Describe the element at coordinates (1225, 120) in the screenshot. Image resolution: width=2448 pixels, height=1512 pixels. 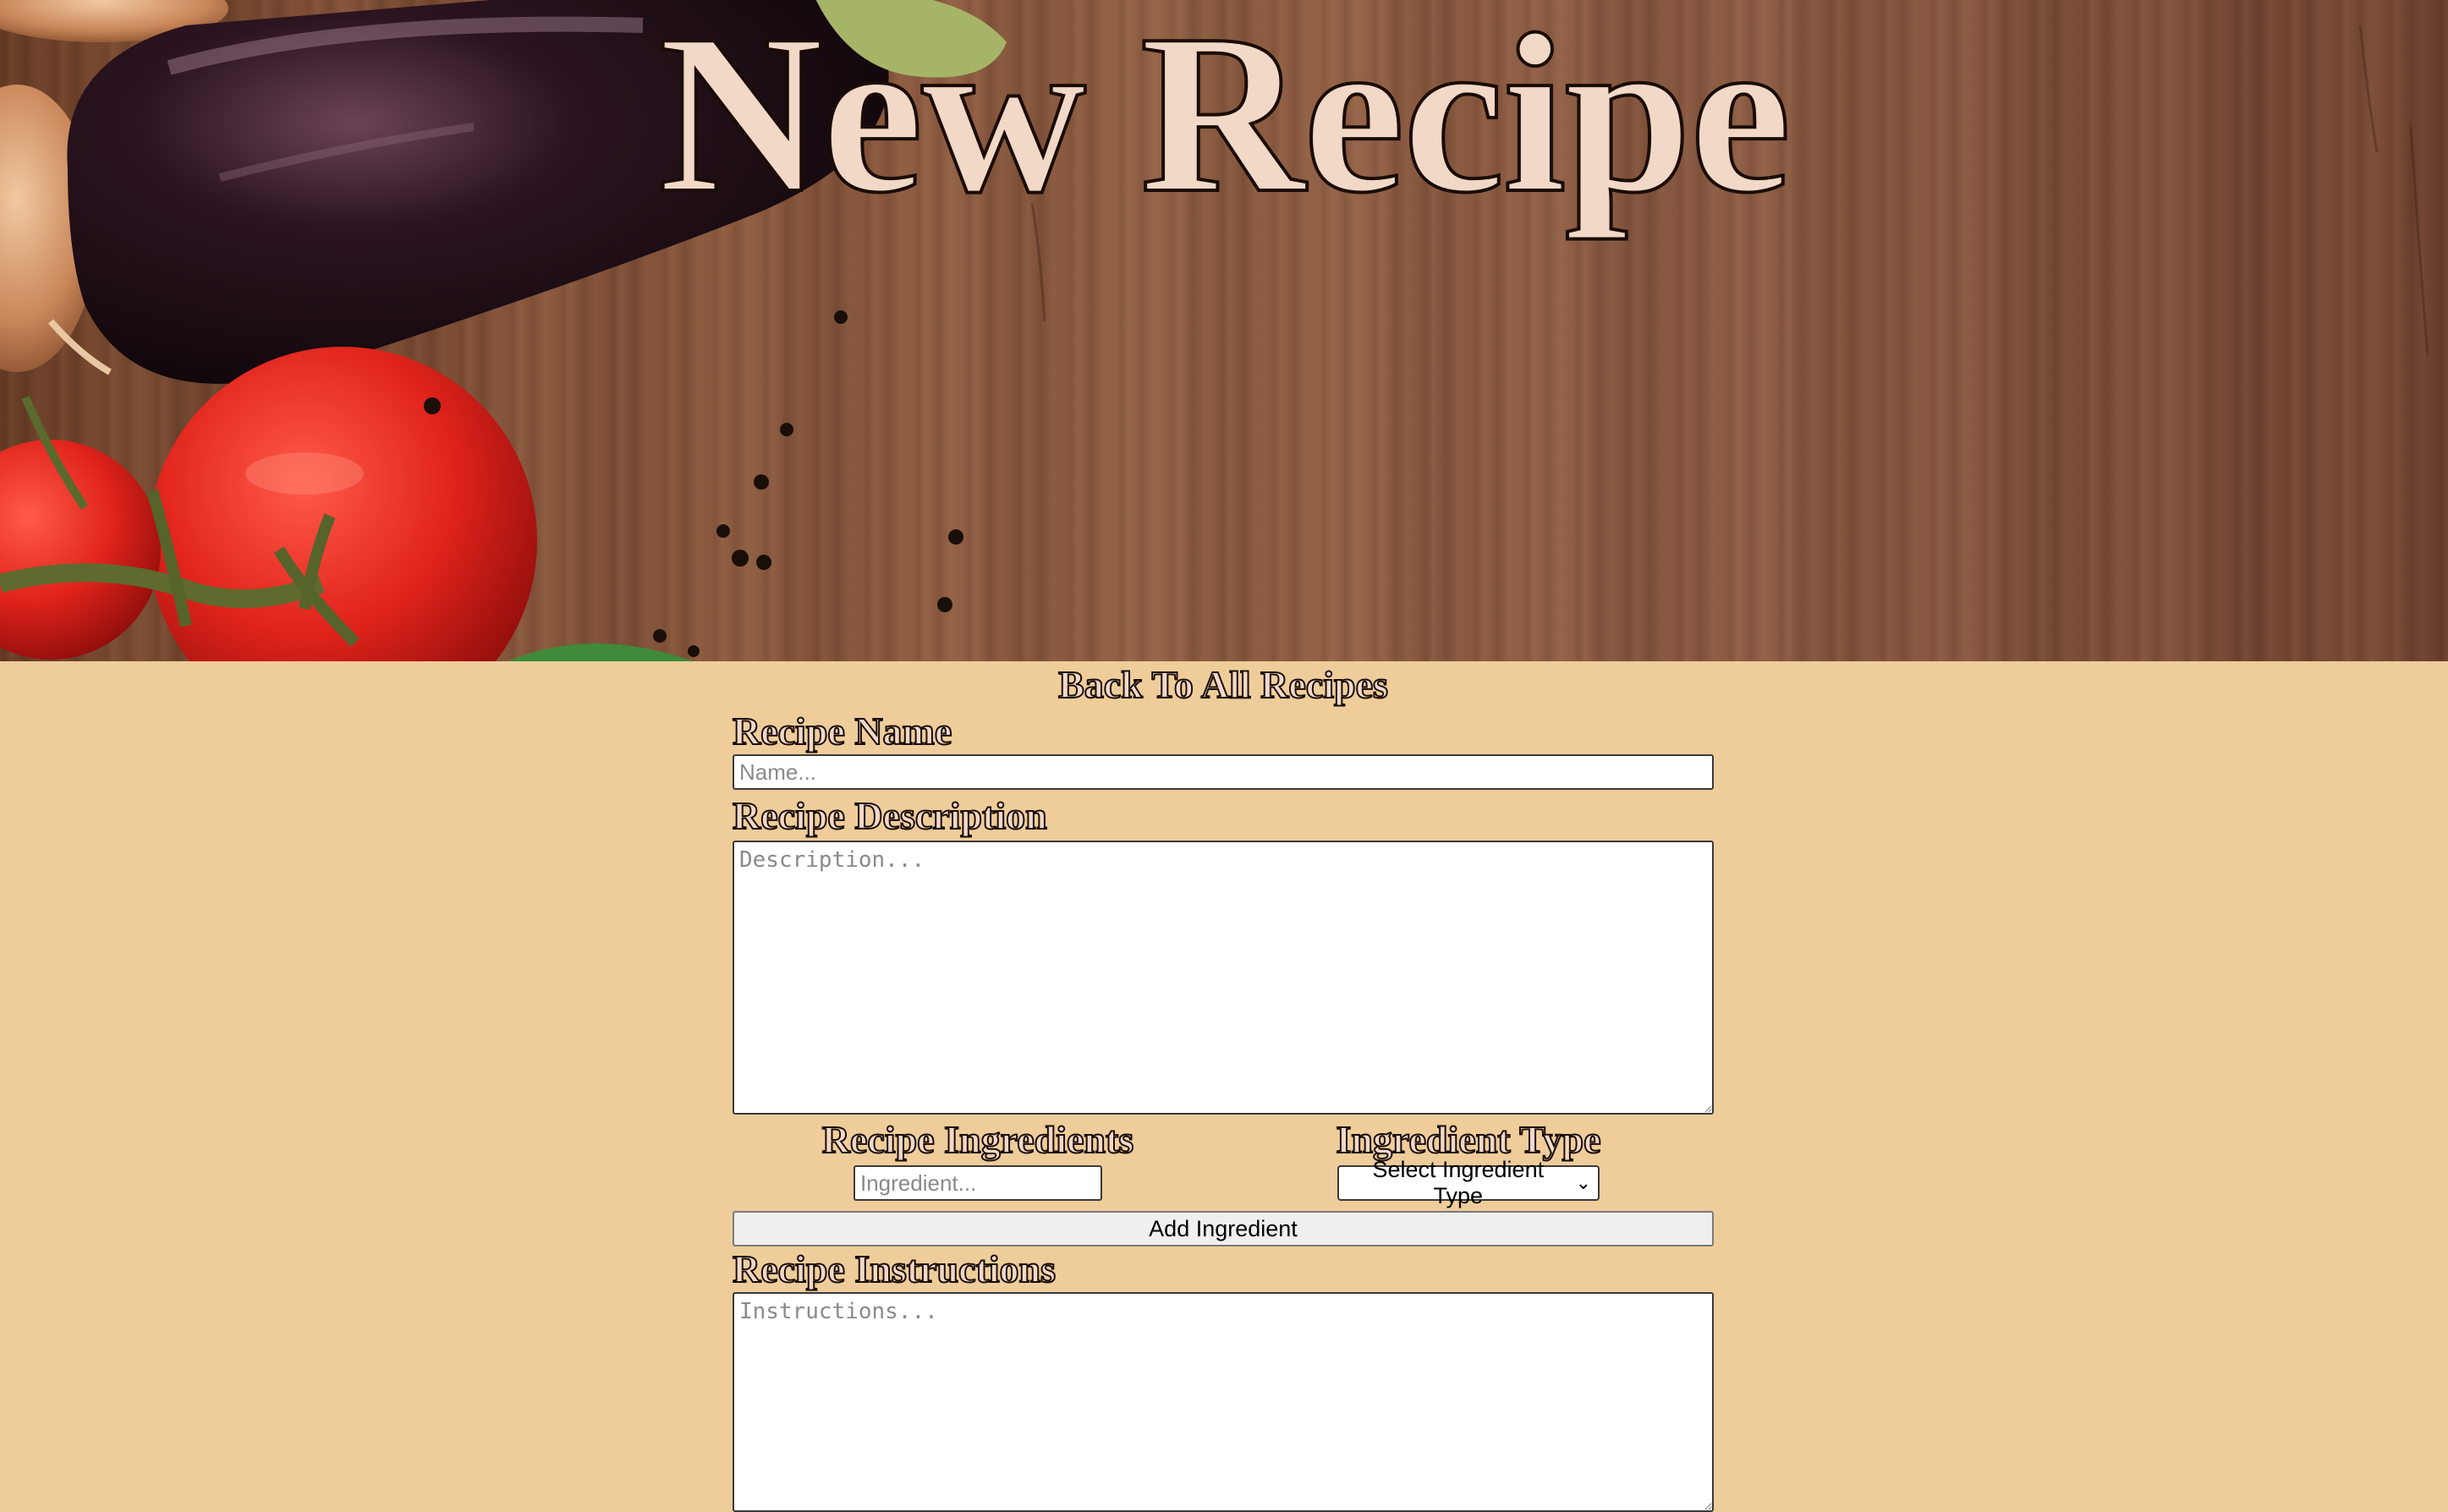
I see `page-title: New Recipe` at that location.